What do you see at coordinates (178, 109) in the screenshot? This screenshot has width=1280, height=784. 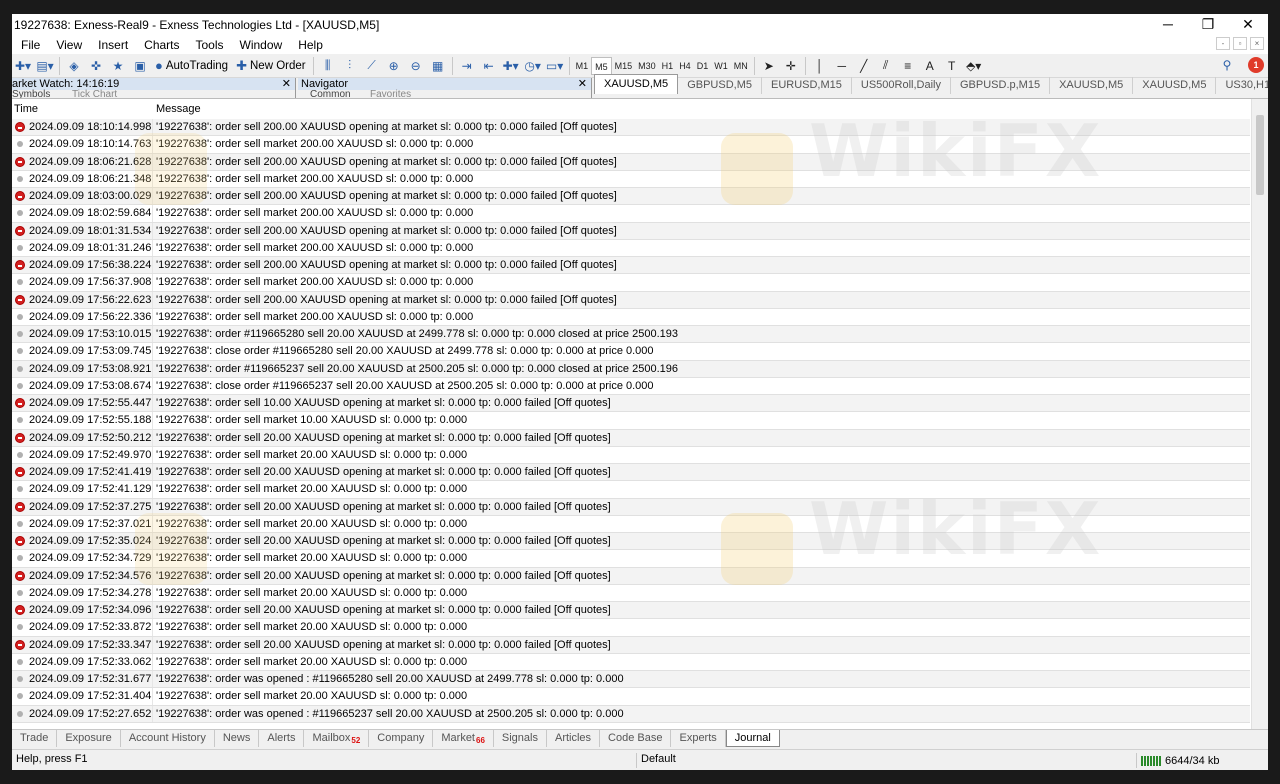 I see `column-header-message: Message` at bounding box center [178, 109].